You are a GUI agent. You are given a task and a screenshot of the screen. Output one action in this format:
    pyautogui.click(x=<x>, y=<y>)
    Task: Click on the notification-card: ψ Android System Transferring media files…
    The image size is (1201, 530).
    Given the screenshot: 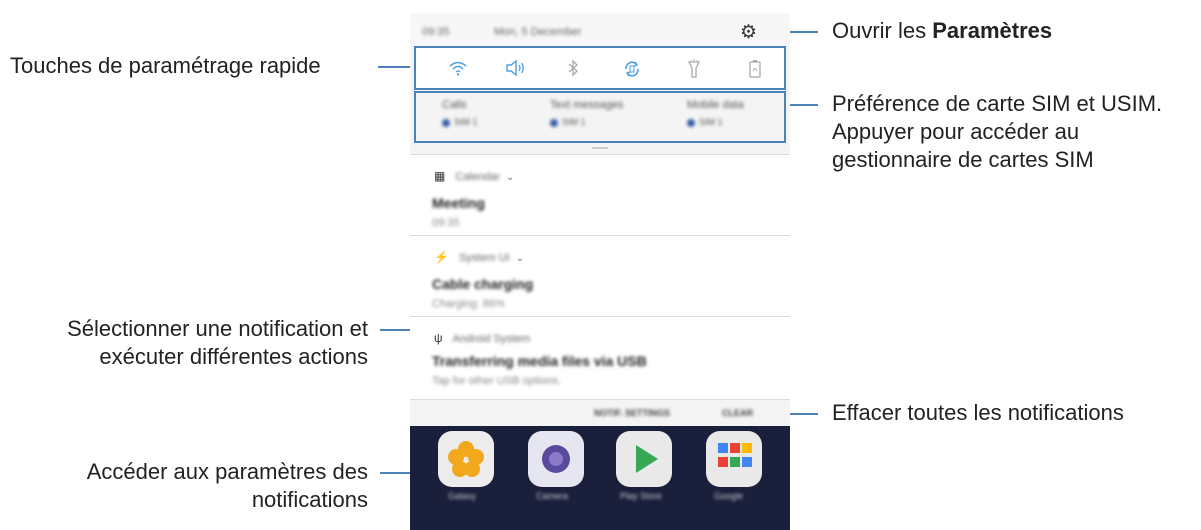 What is the action you would take?
    pyautogui.click(x=600, y=358)
    